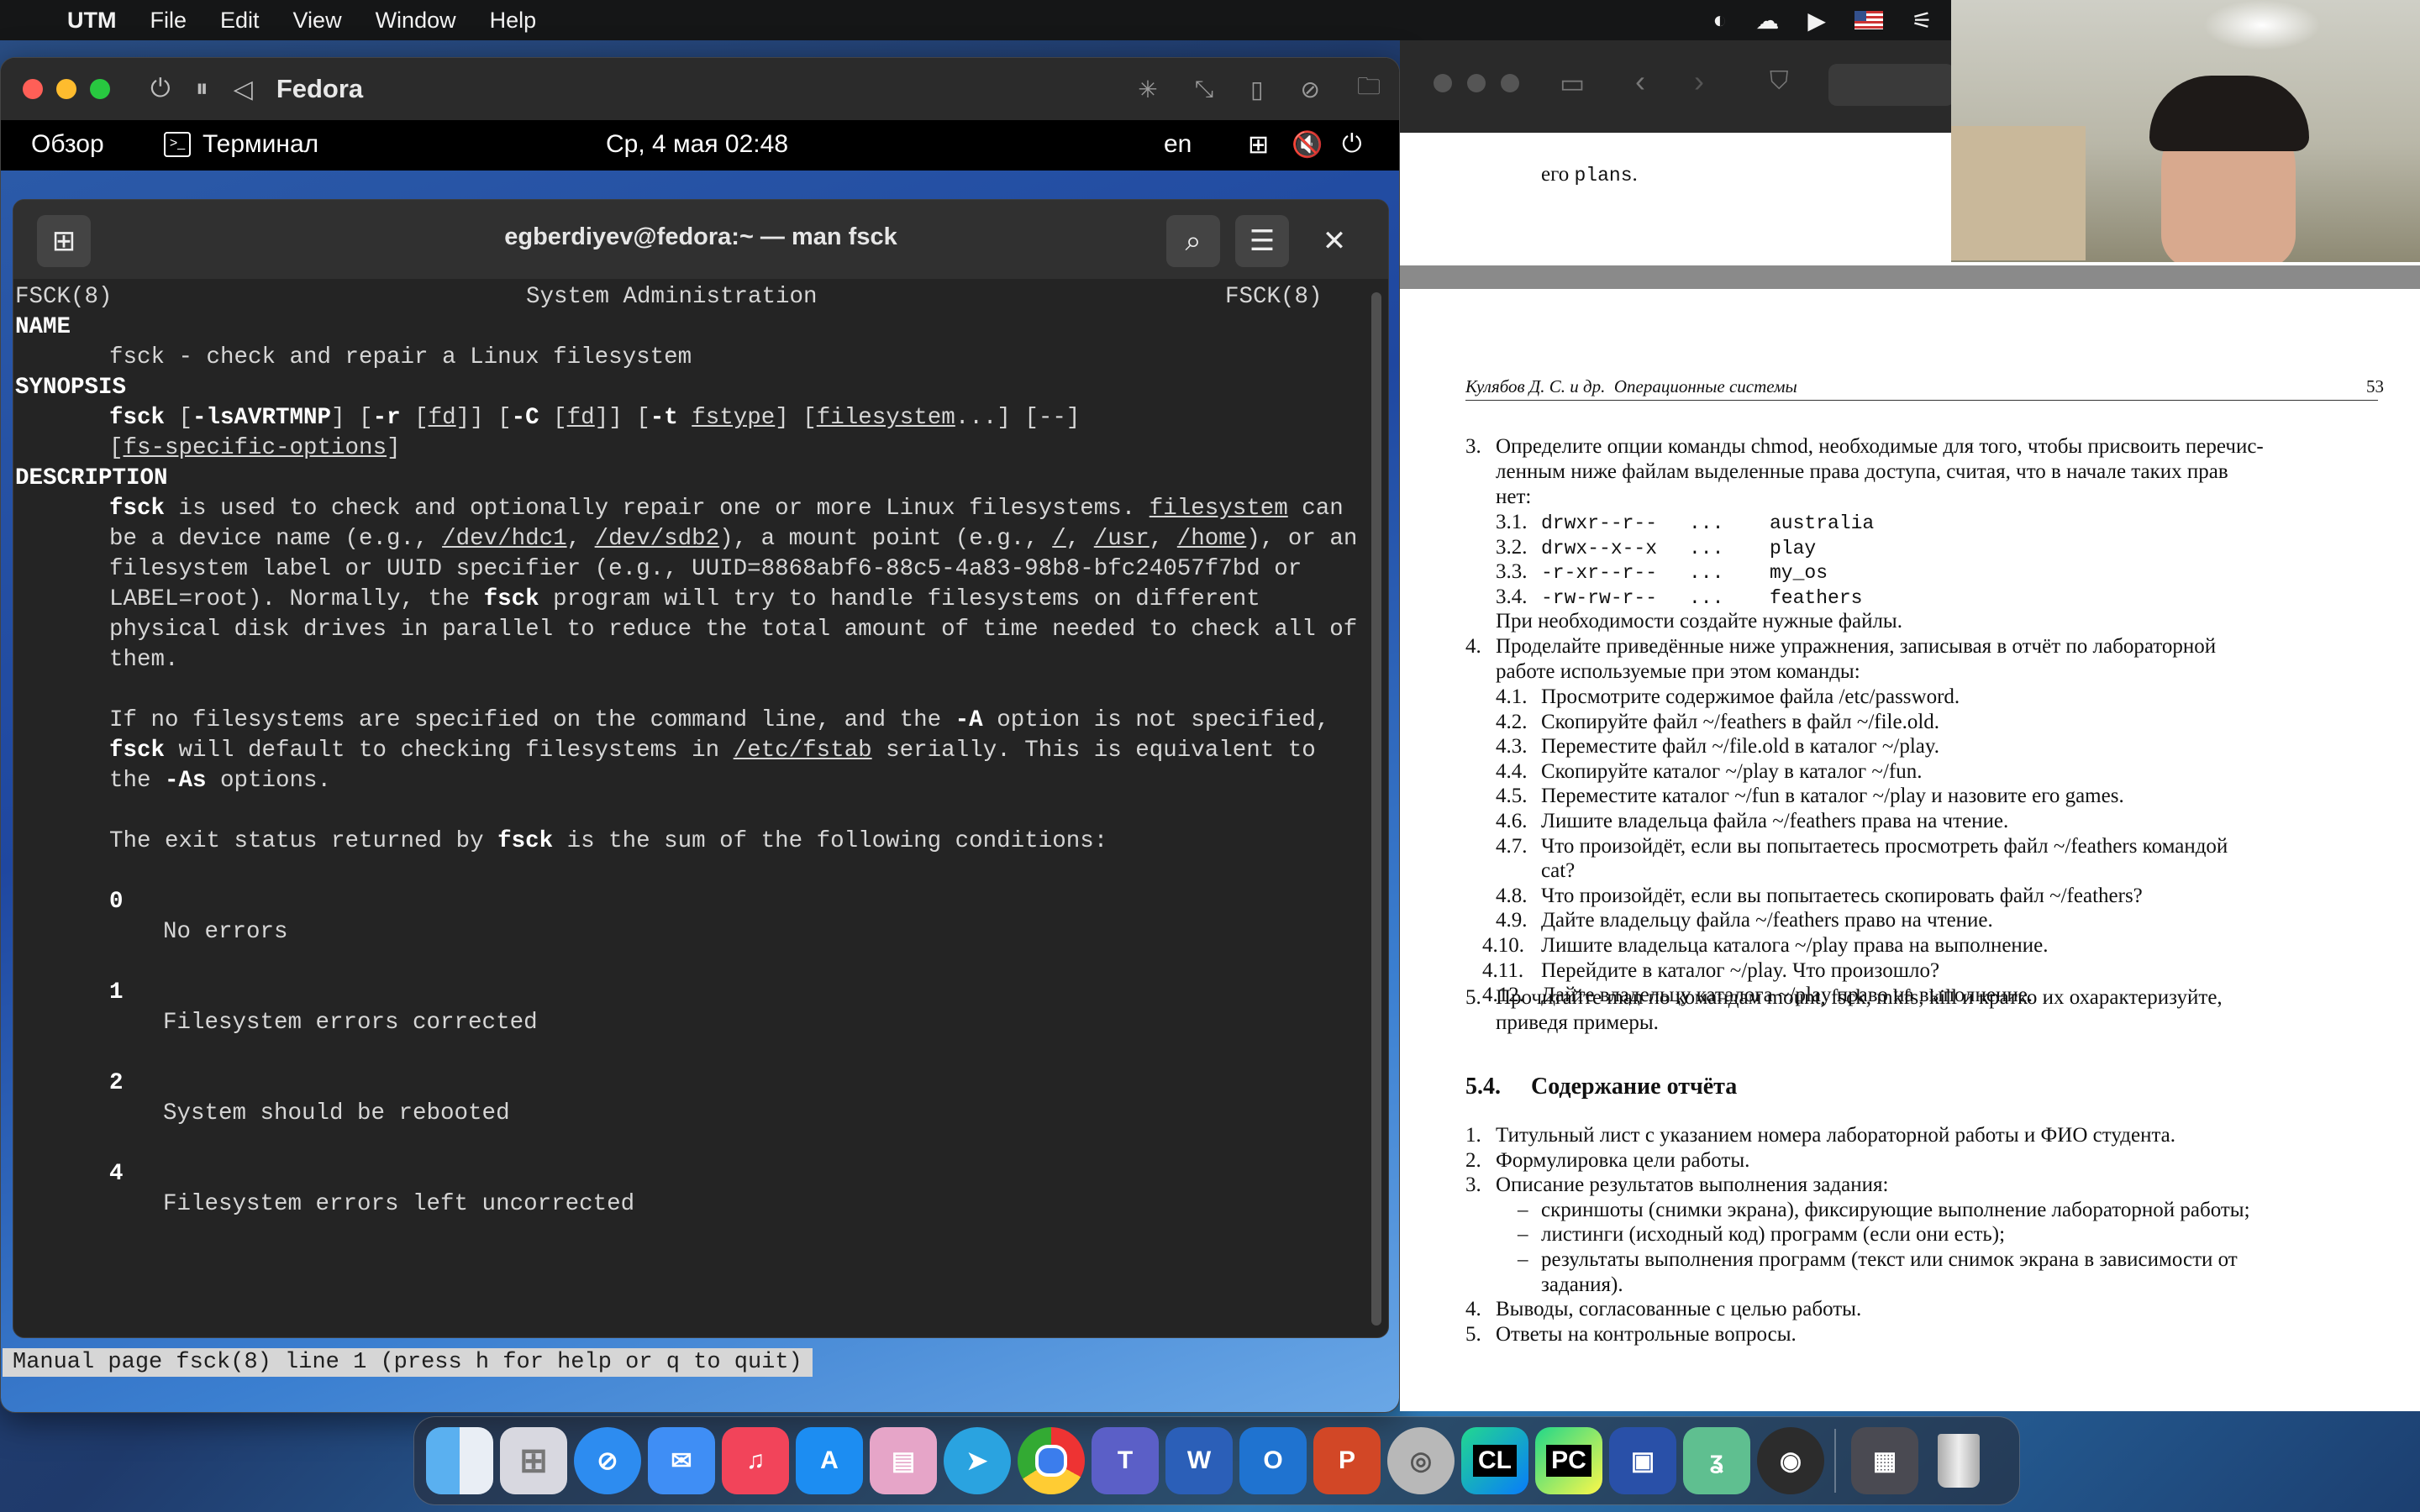 The height and width of the screenshot is (1512, 2420). I want to click on exit-code-text: No errors, so click(225, 932).